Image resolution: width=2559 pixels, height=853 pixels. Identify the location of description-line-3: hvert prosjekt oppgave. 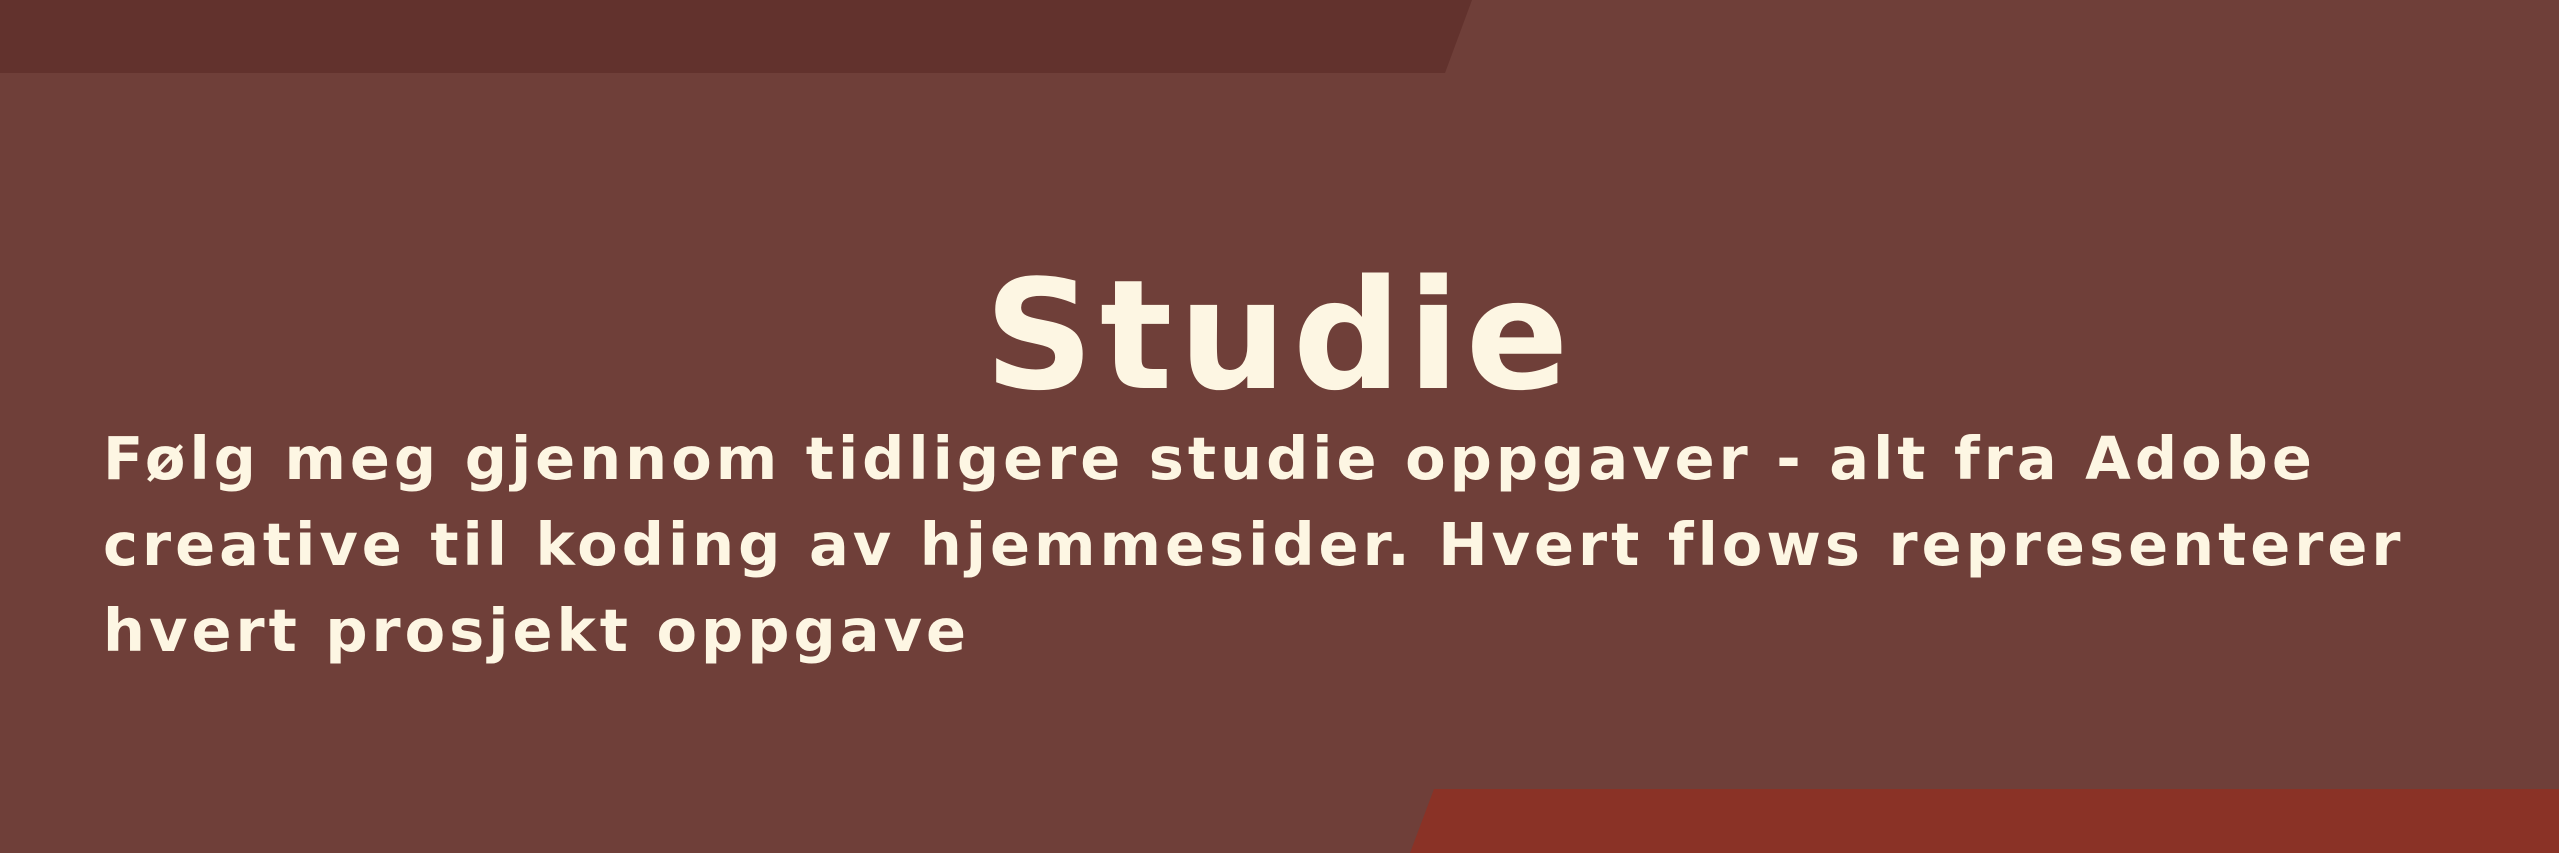
(537, 630).